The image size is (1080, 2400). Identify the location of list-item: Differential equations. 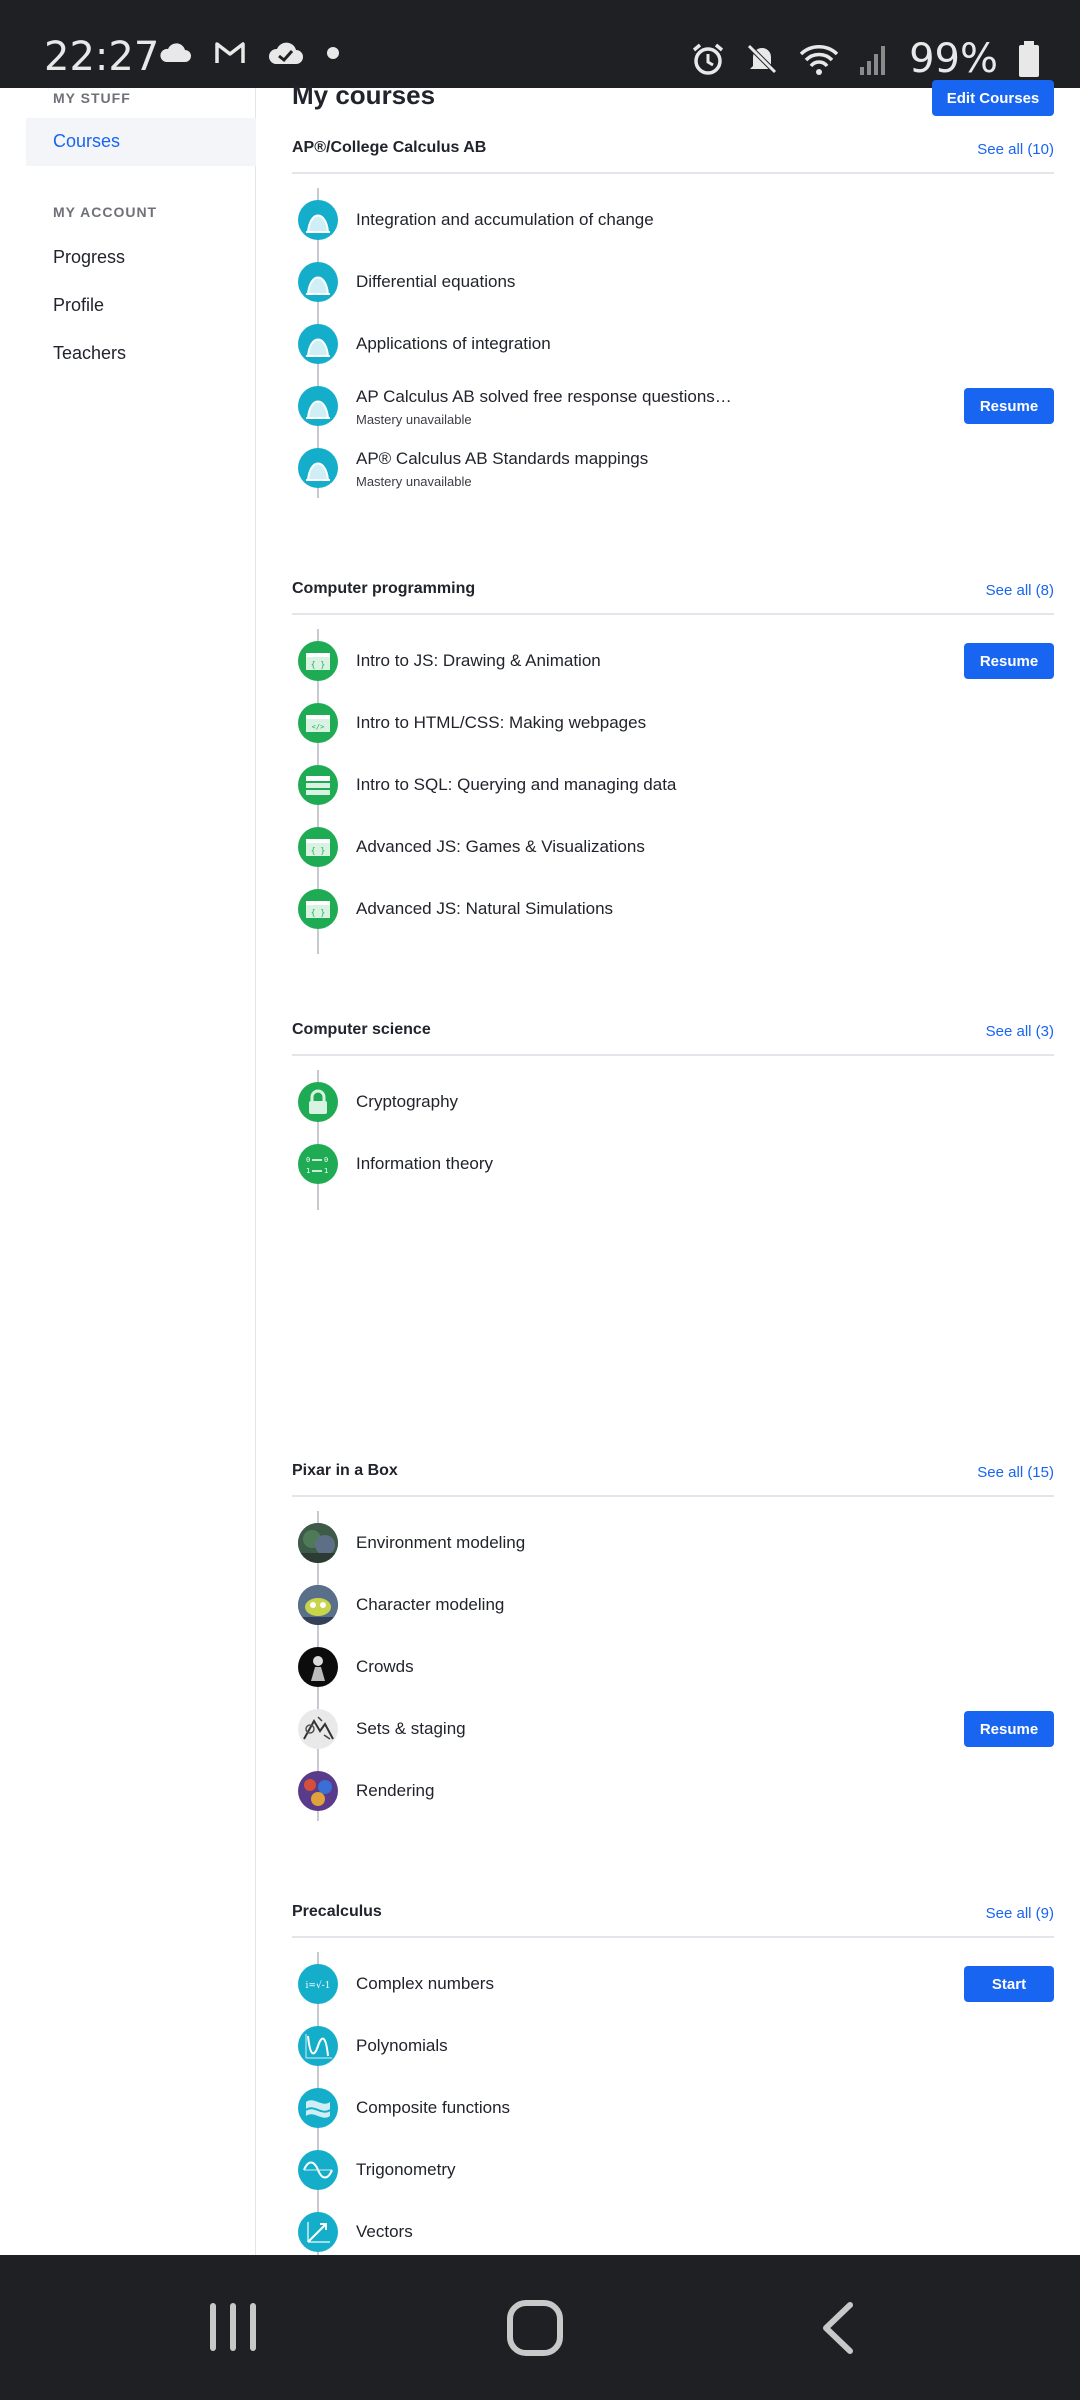
(673, 281).